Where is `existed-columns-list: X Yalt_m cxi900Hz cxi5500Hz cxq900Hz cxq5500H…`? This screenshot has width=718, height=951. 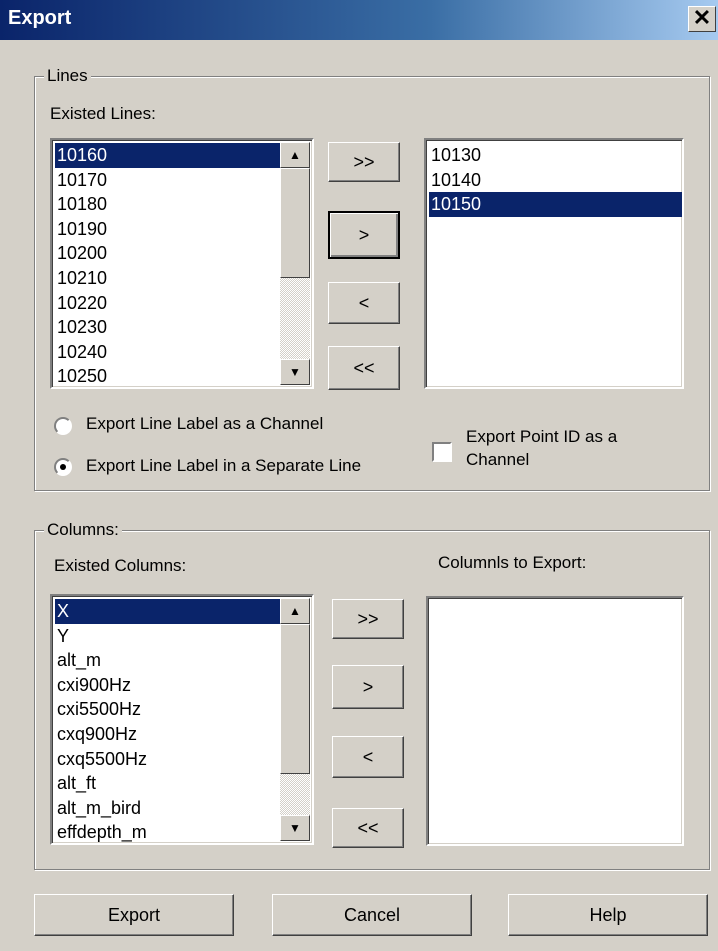
existed-columns-list: X Yalt_m cxi900Hz cxi5500Hz cxq900Hz cxq5500H… is located at coordinates (182, 719).